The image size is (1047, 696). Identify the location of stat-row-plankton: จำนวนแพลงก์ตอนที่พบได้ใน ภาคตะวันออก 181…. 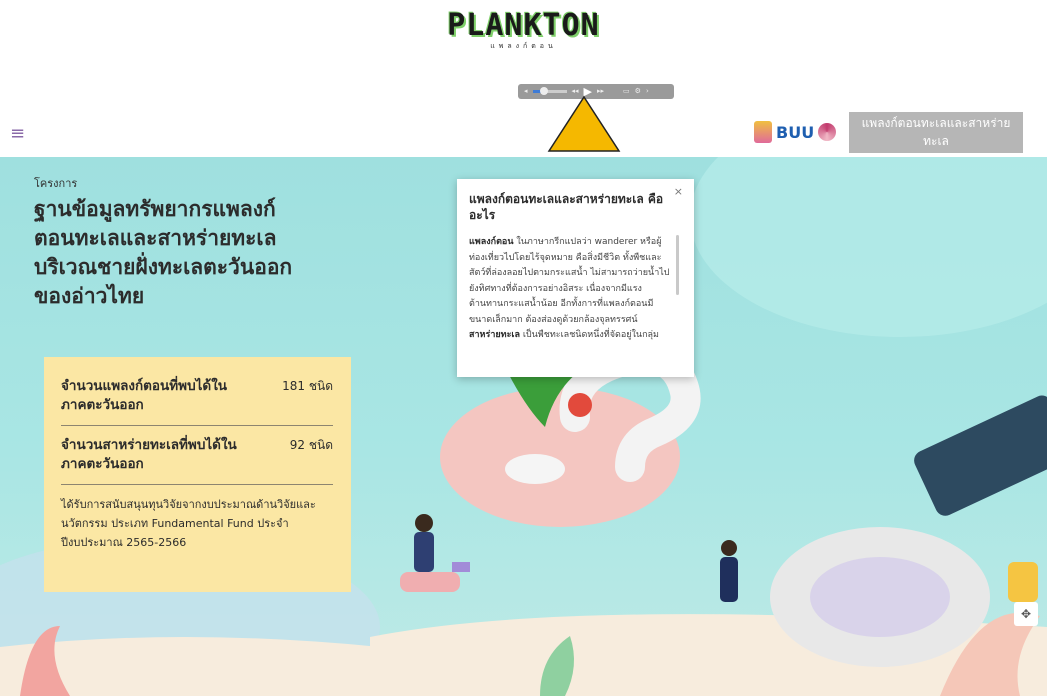
(197, 401).